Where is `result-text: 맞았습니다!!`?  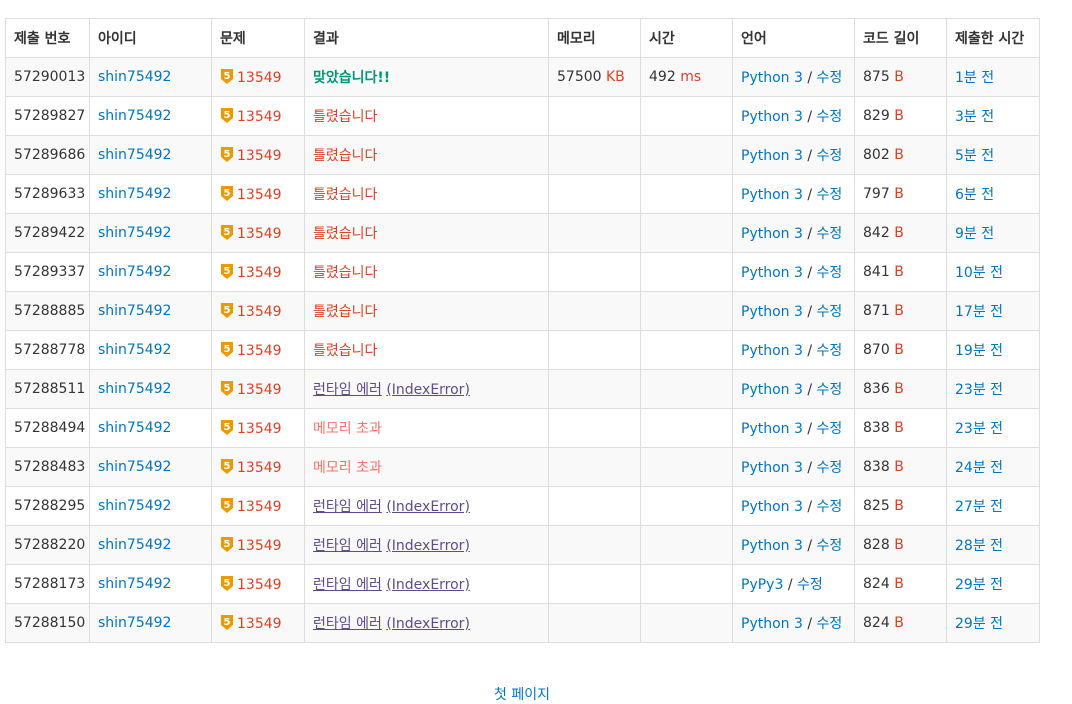
result-text: 맞았습니다!! is located at coordinates (351, 78).